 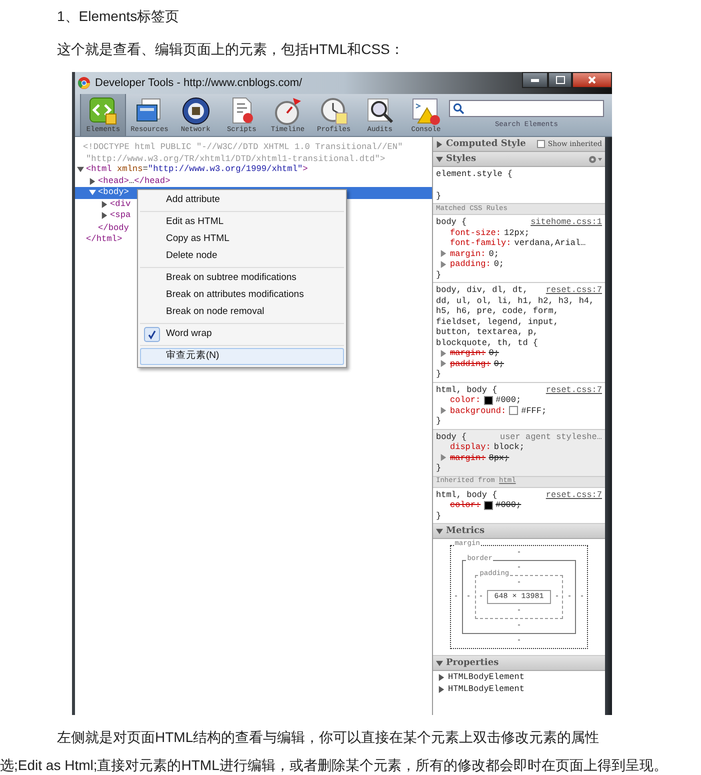 I want to click on body-text: 左侧就是对页面HTML结构的查看与编辑，你可以直接在某个元素上双击修改元素的属性, so click(x=328, y=737).